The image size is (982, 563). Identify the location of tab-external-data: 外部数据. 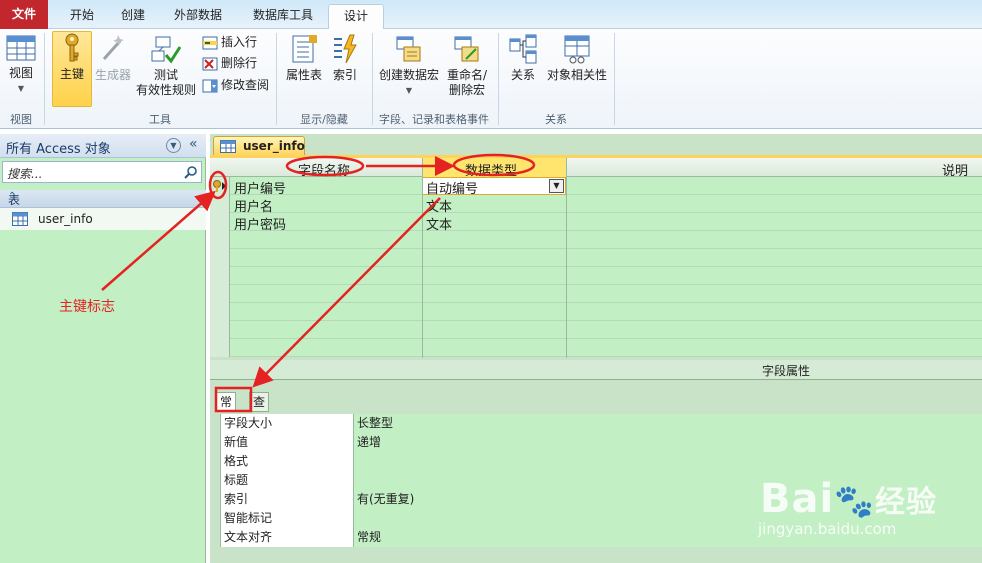
(198, 16).